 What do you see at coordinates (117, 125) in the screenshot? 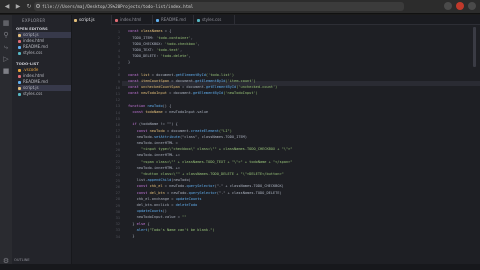
I see `line-number: 16` at bounding box center [117, 125].